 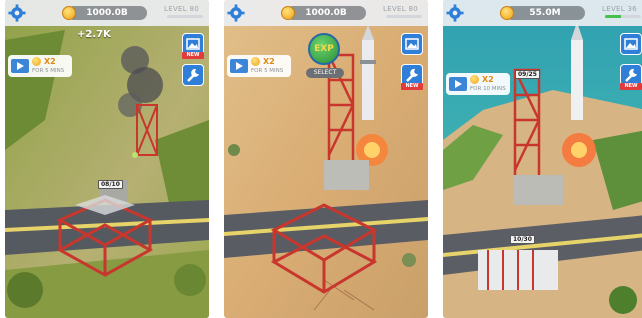 What do you see at coordinates (619, 9) in the screenshot?
I see `level-label: LEVEL 36` at bounding box center [619, 9].